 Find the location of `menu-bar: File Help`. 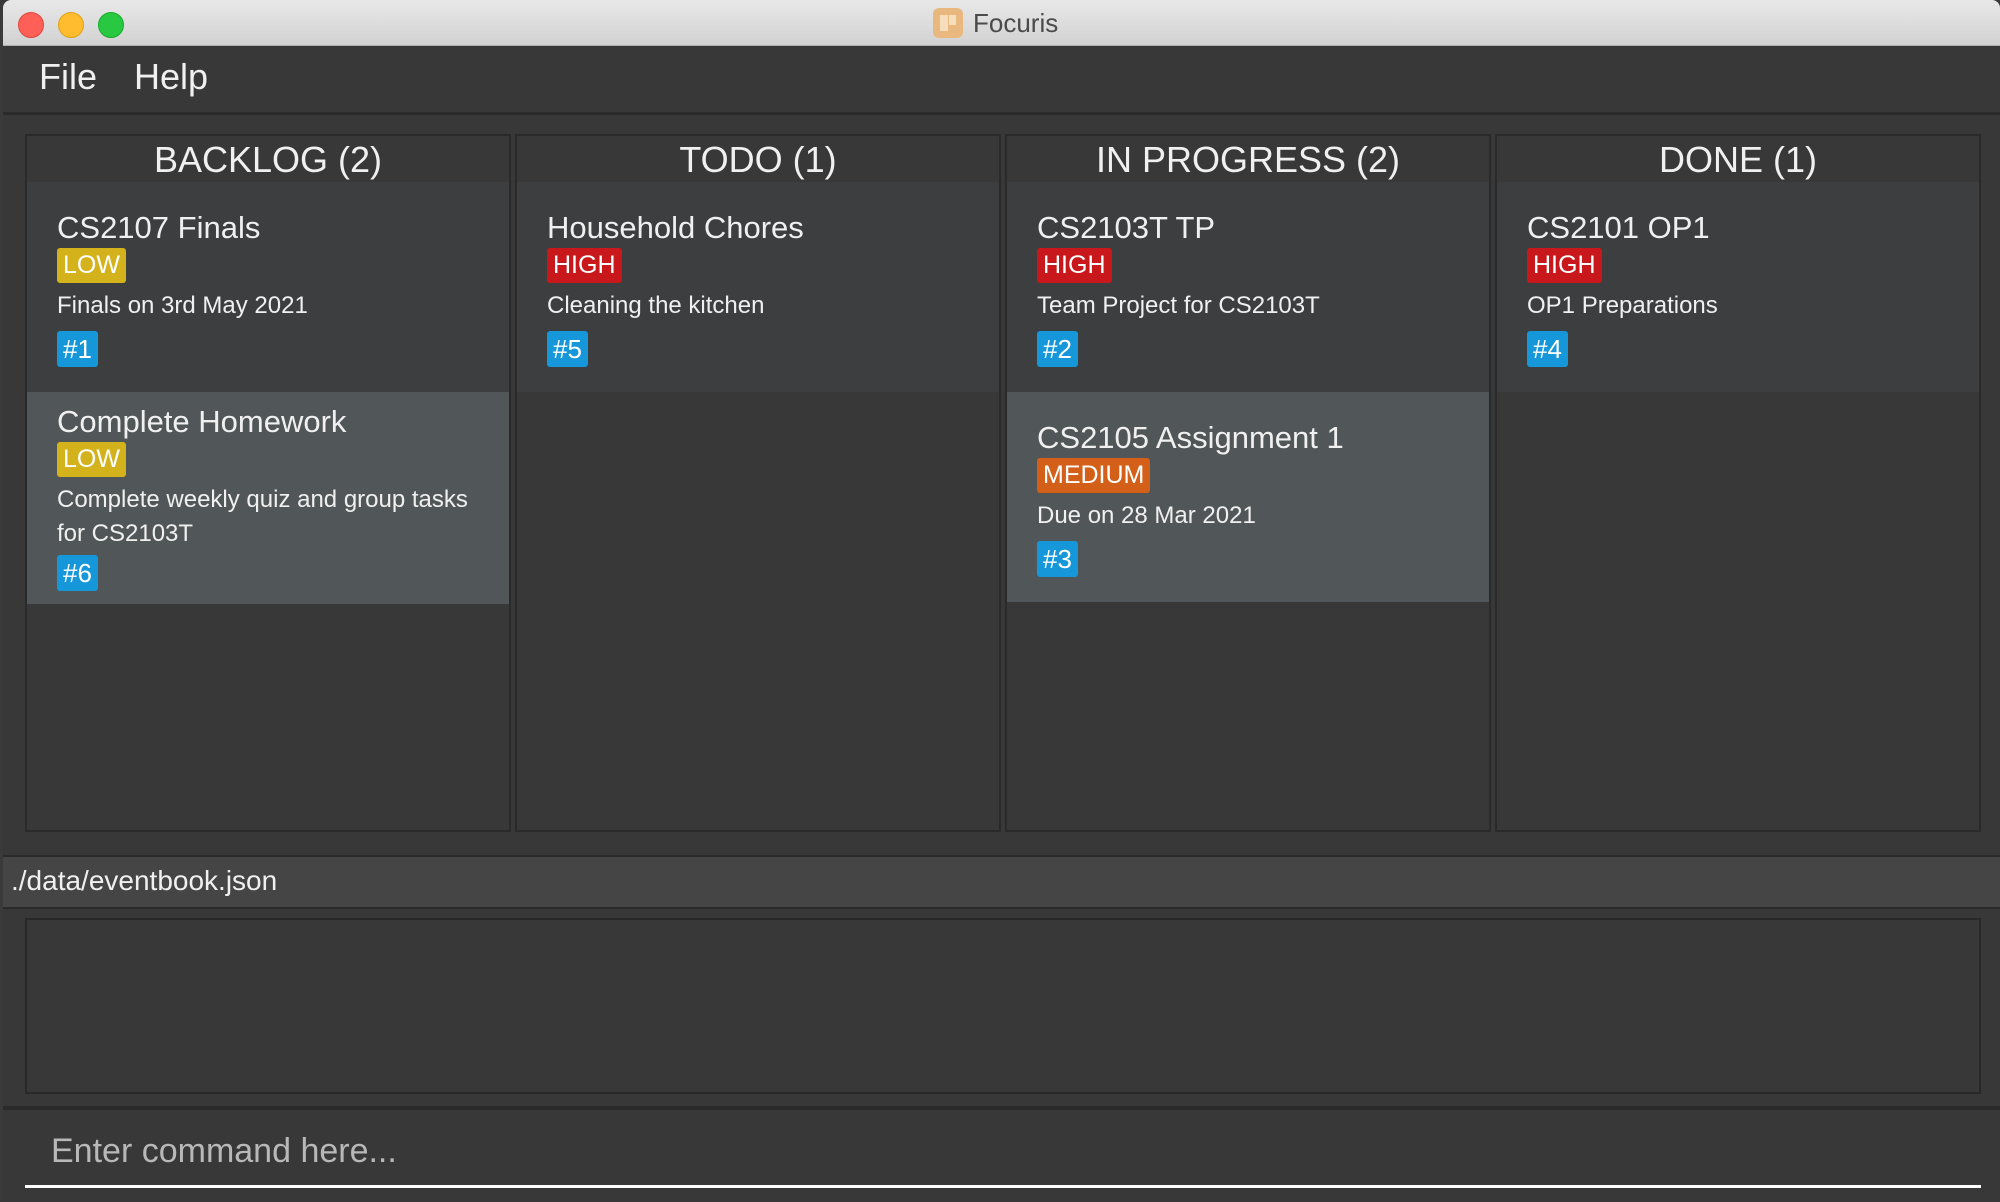

menu-bar: File Help is located at coordinates (1001, 80).